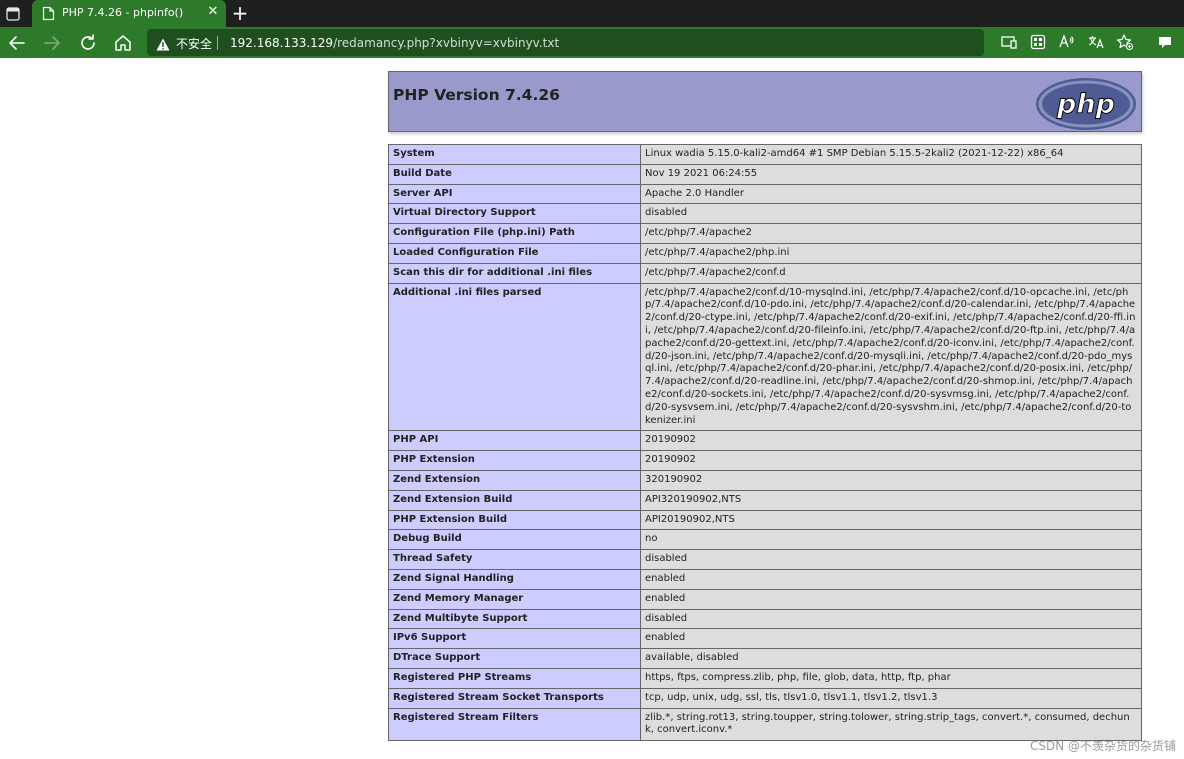 This screenshot has width=1184, height=759. What do you see at coordinates (476, 95) in the screenshot?
I see `page-title: PHP Version 7.4.26` at bounding box center [476, 95].